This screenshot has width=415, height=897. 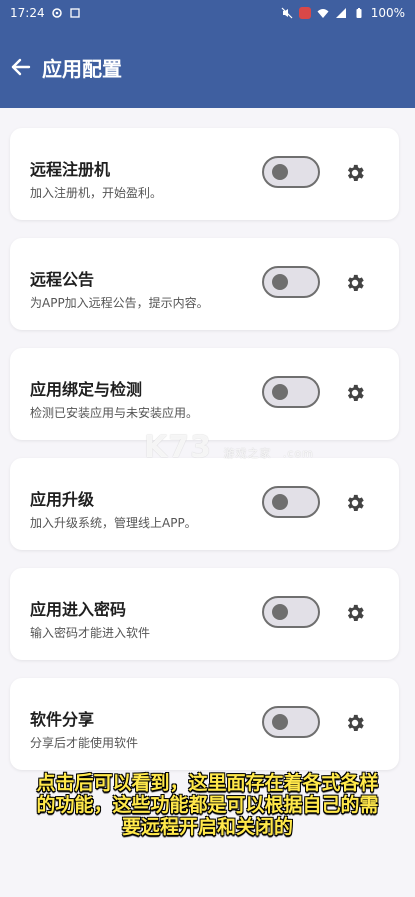 I want to click on settings-icon, so click(x=56, y=13).